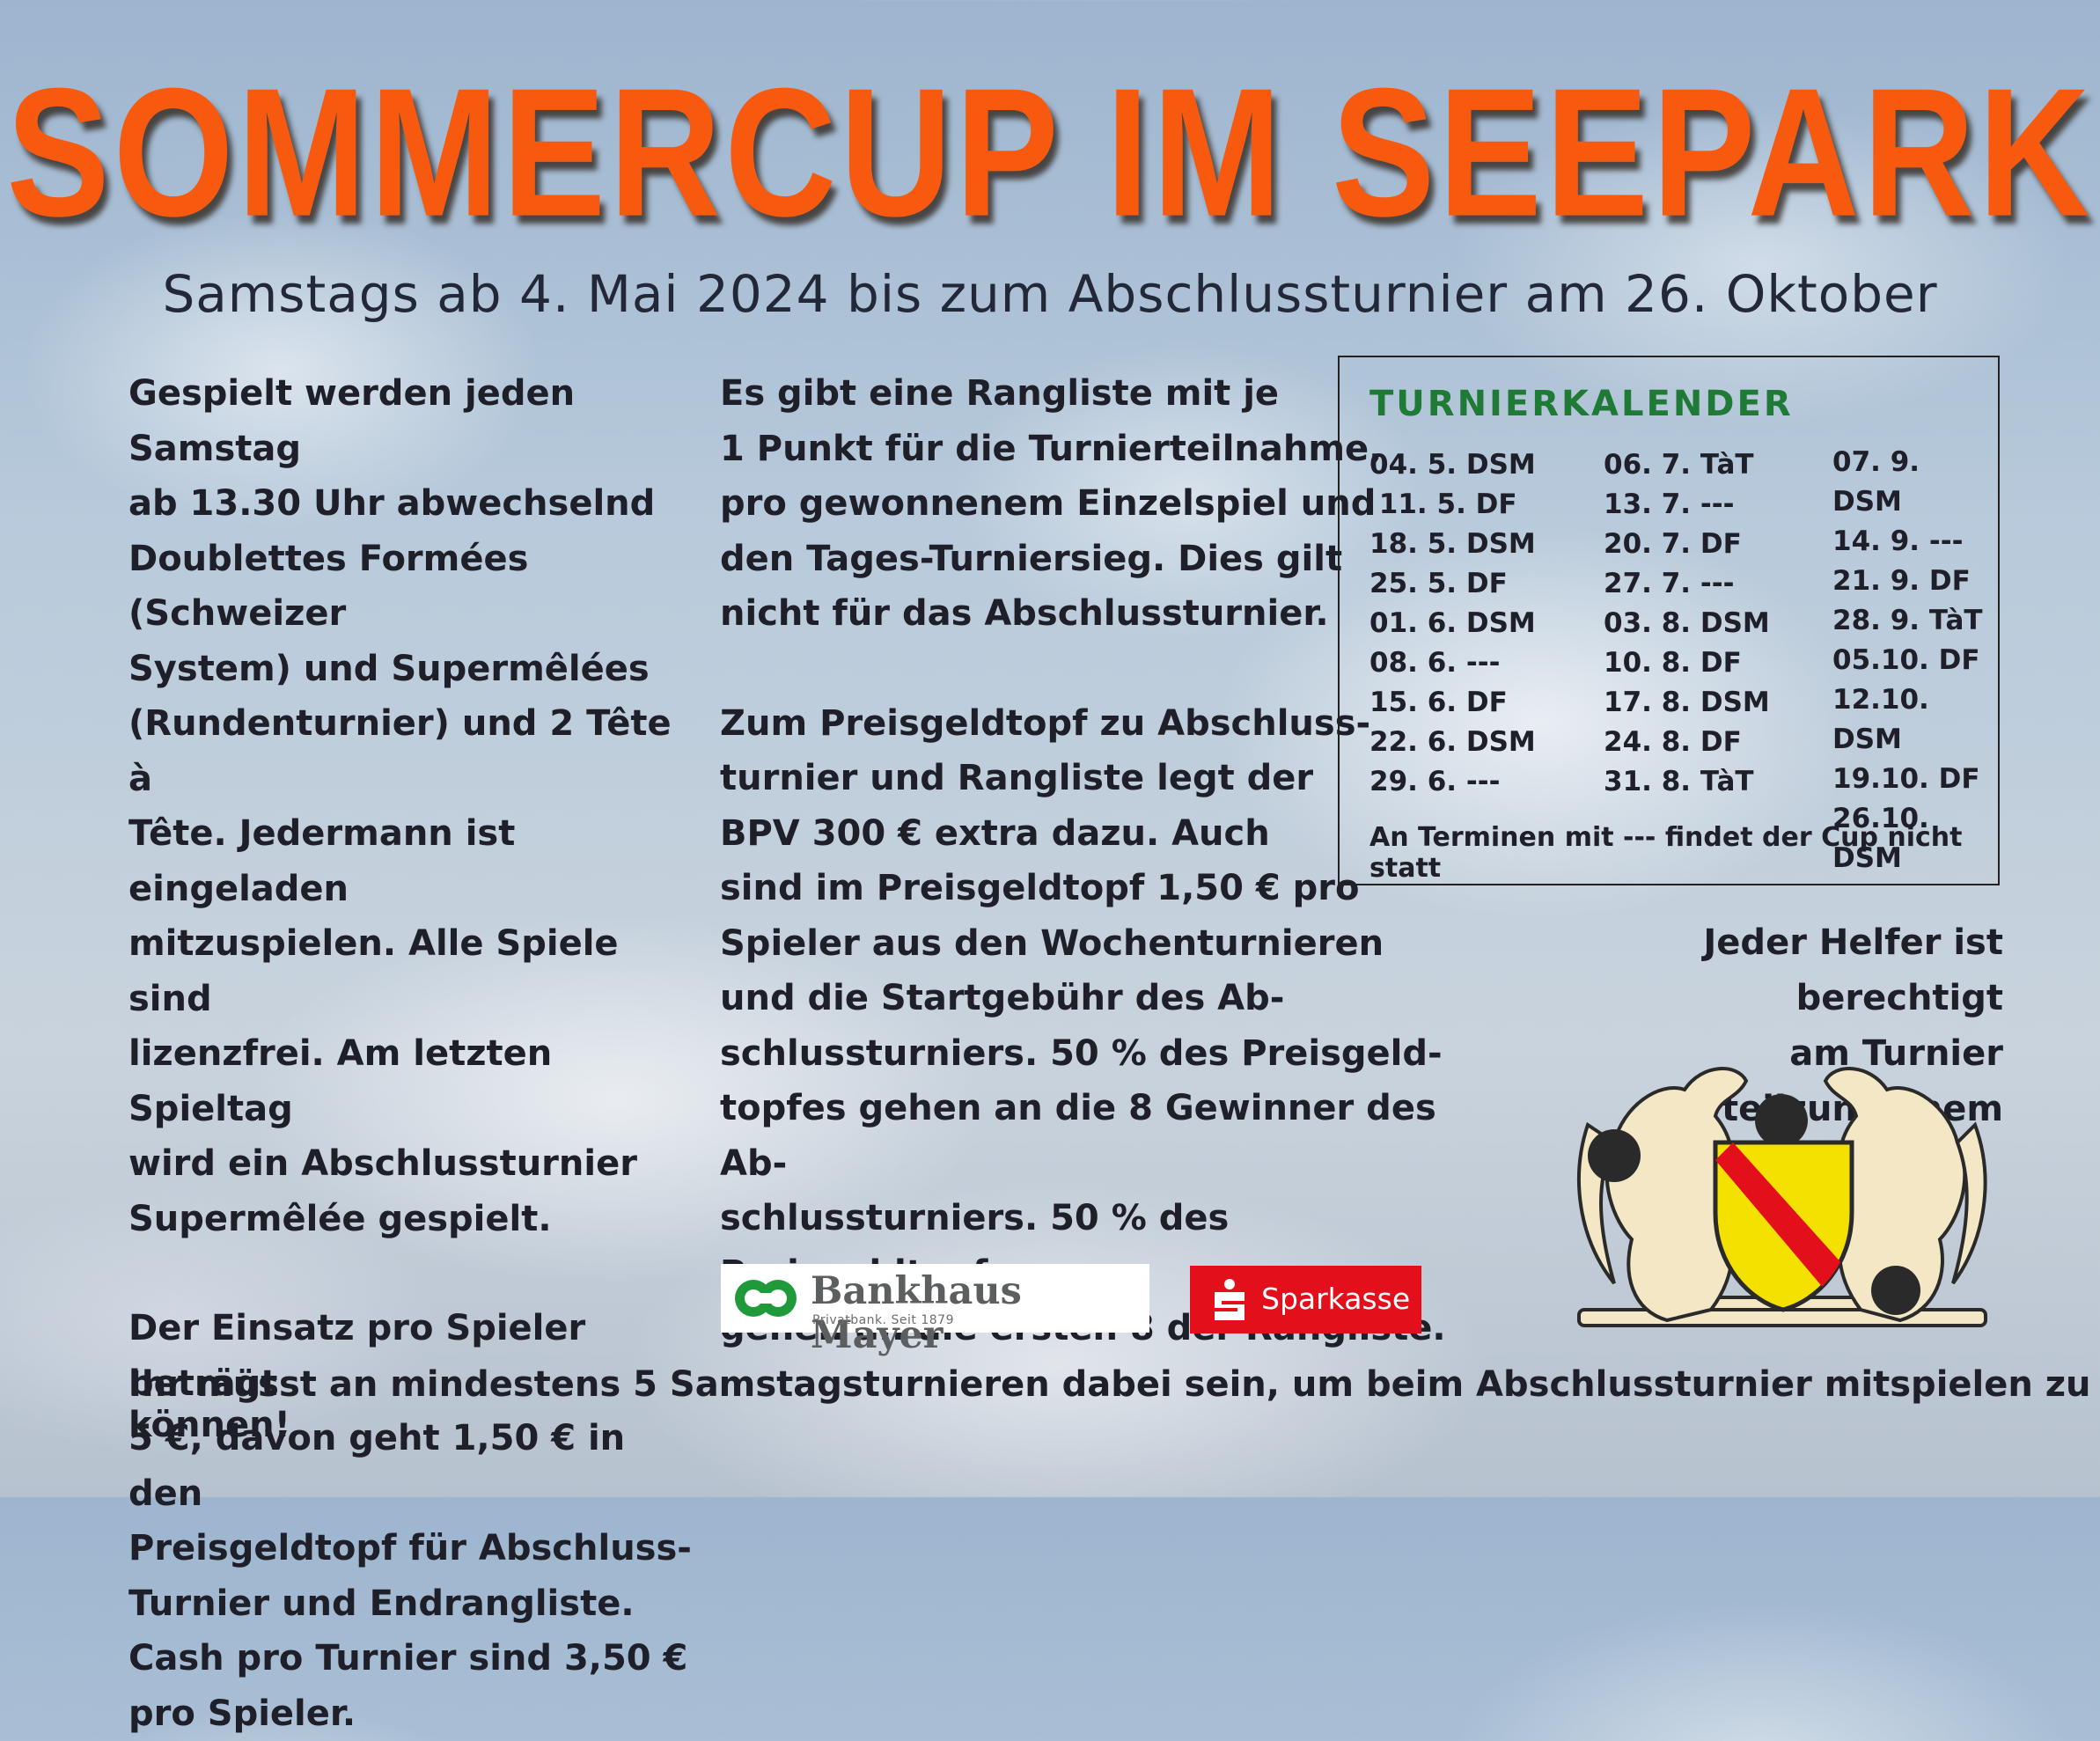  What do you see at coordinates (1581, 404) in the screenshot?
I see `calendar-heading: TURNIERKALENDER` at bounding box center [1581, 404].